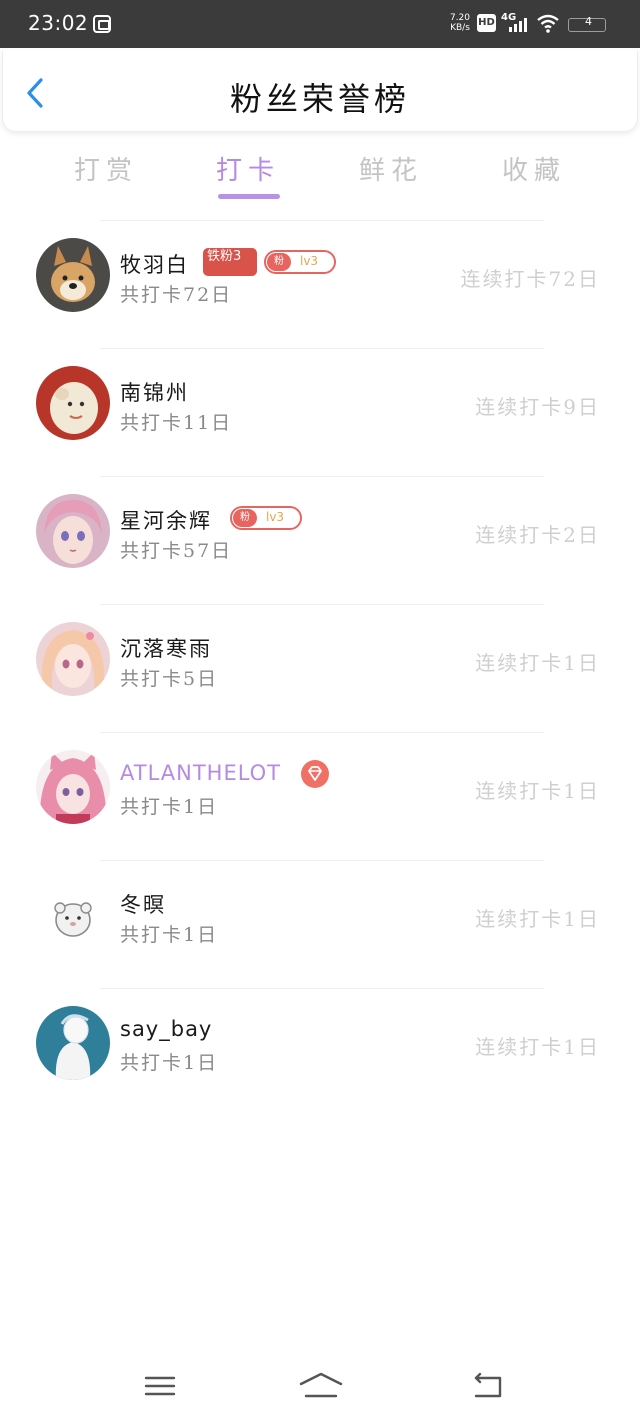 Image resolution: width=640 pixels, height=1422 pixels. What do you see at coordinates (537, 535) in the screenshot?
I see `streak-checkins: 连续打卡2日` at bounding box center [537, 535].